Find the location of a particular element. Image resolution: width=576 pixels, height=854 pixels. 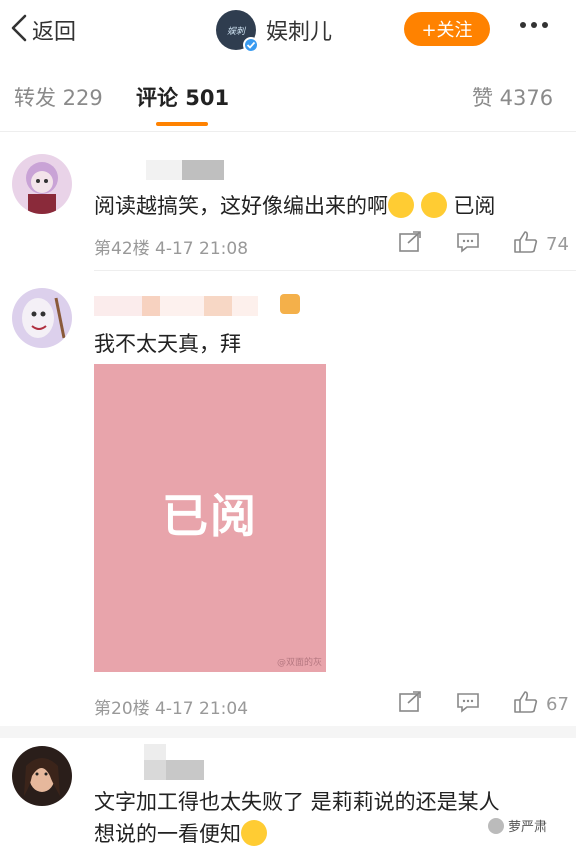

comment-body-tail: 已阅 is located at coordinates (474, 206).